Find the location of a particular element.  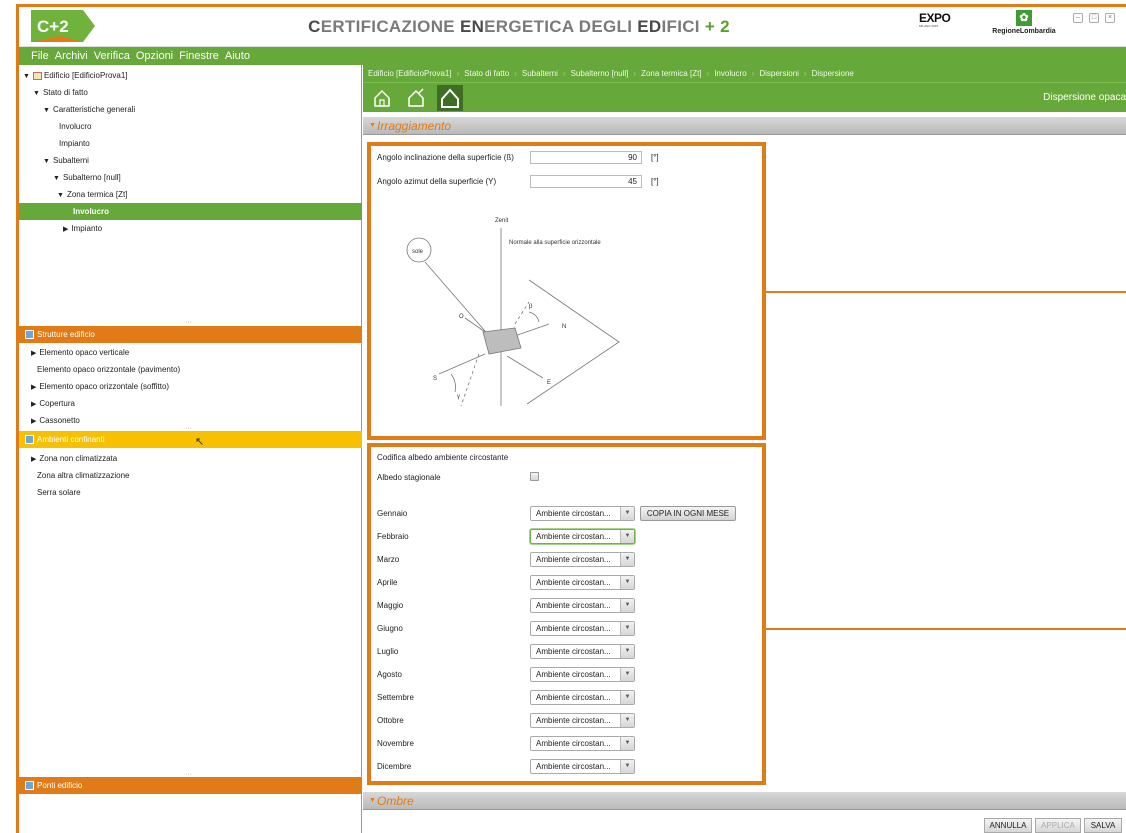

list-item: Serra solare is located at coordinates (190, 492).